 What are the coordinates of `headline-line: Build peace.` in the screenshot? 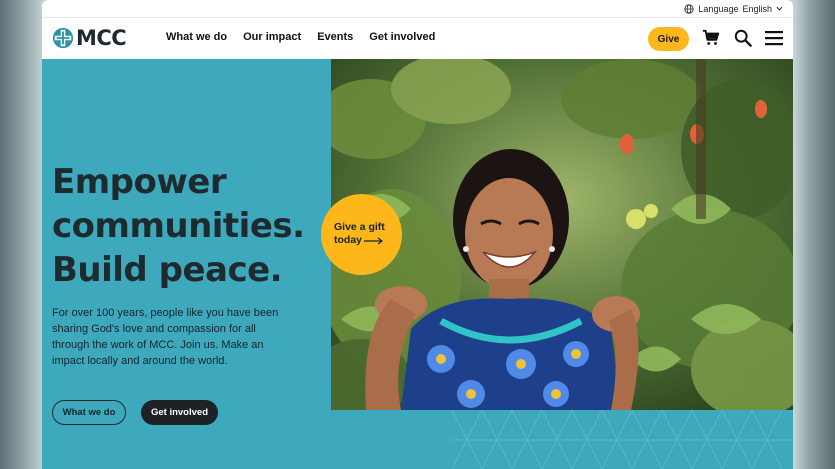 It's located at (167, 270).